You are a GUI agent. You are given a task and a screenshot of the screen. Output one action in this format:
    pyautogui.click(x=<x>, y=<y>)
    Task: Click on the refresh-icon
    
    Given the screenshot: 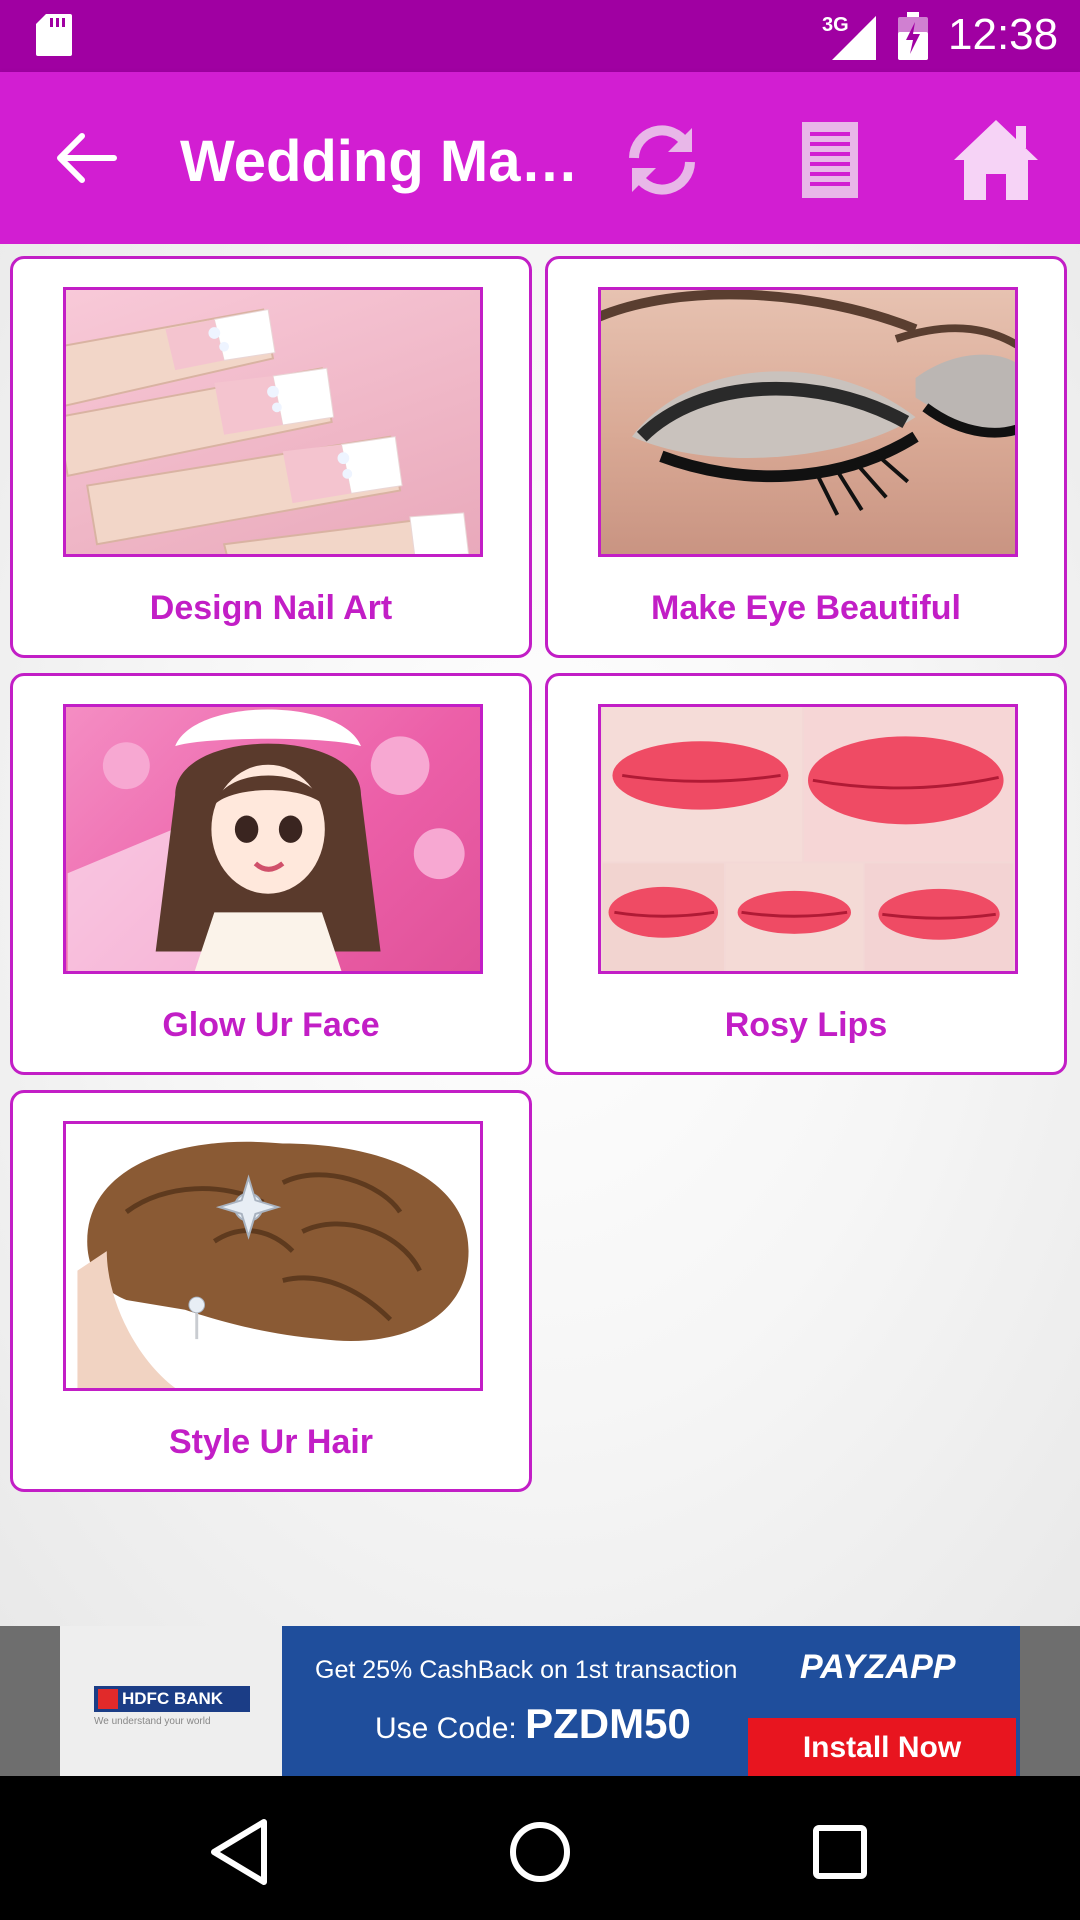 What is the action you would take?
    pyautogui.click(x=662, y=160)
    